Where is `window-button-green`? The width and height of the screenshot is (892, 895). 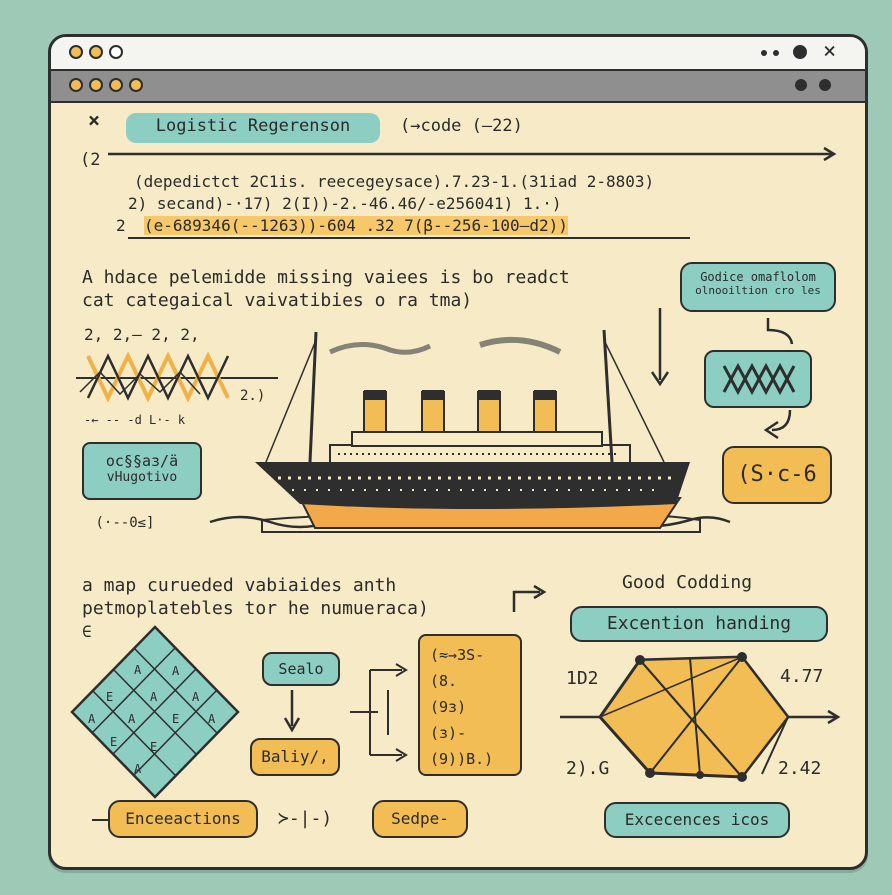 window-button-green is located at coordinates (116, 52).